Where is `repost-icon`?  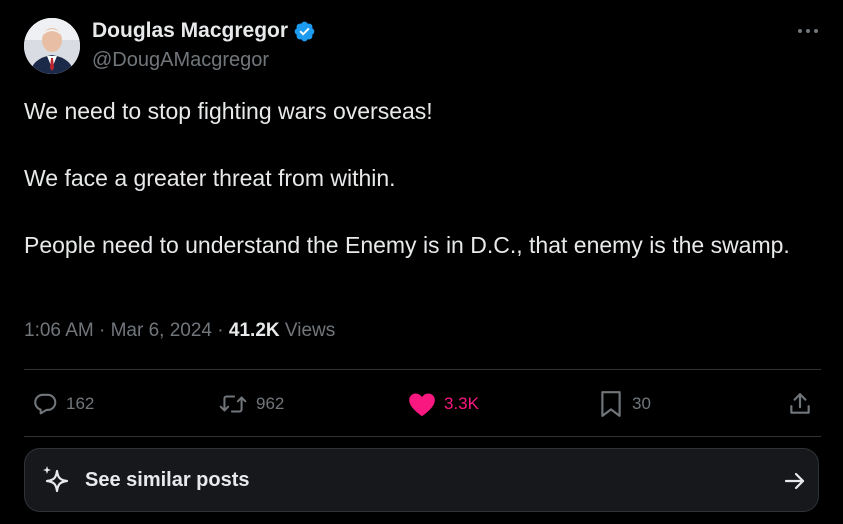 repost-icon is located at coordinates (233, 404).